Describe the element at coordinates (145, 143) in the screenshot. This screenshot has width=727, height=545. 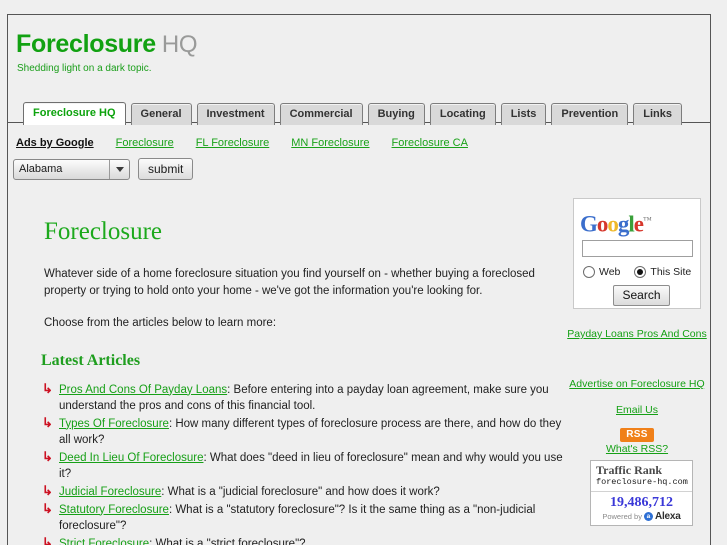
I see `ad-link-1: Foreclosure` at that location.